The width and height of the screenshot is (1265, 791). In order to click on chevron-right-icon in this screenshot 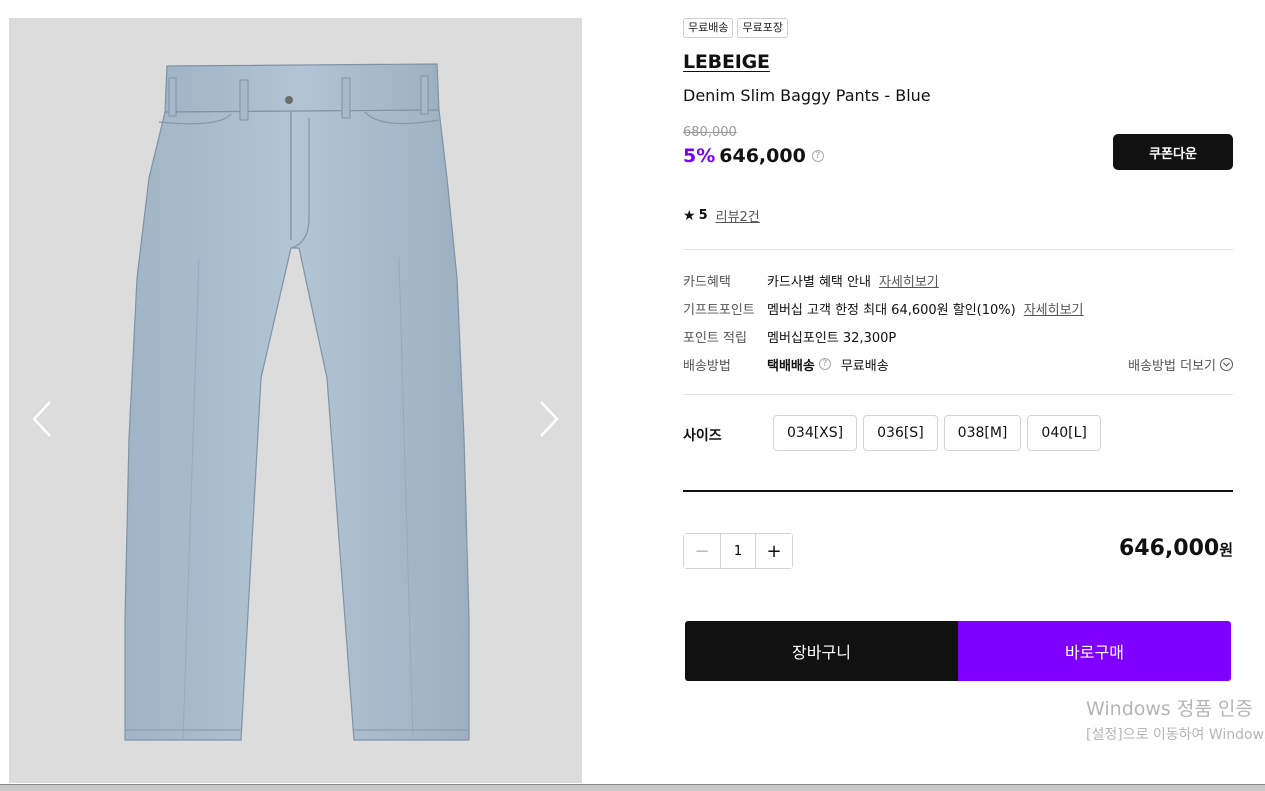, I will do `click(549, 419)`.